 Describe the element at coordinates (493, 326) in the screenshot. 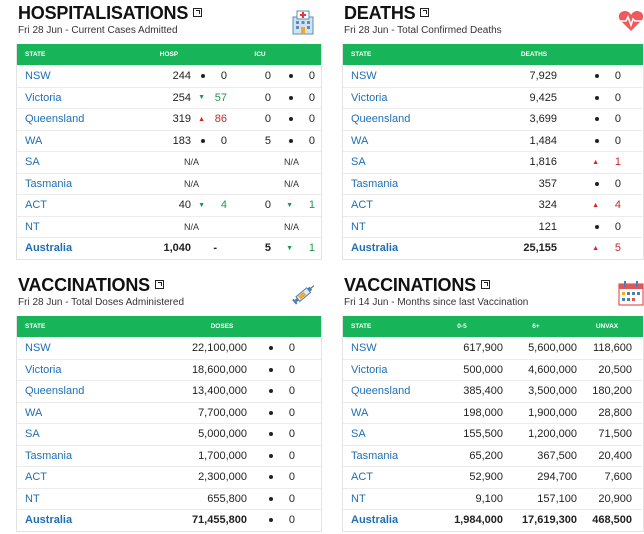

I see `table-header: STATE 0-5 6+ UNVAX` at that location.